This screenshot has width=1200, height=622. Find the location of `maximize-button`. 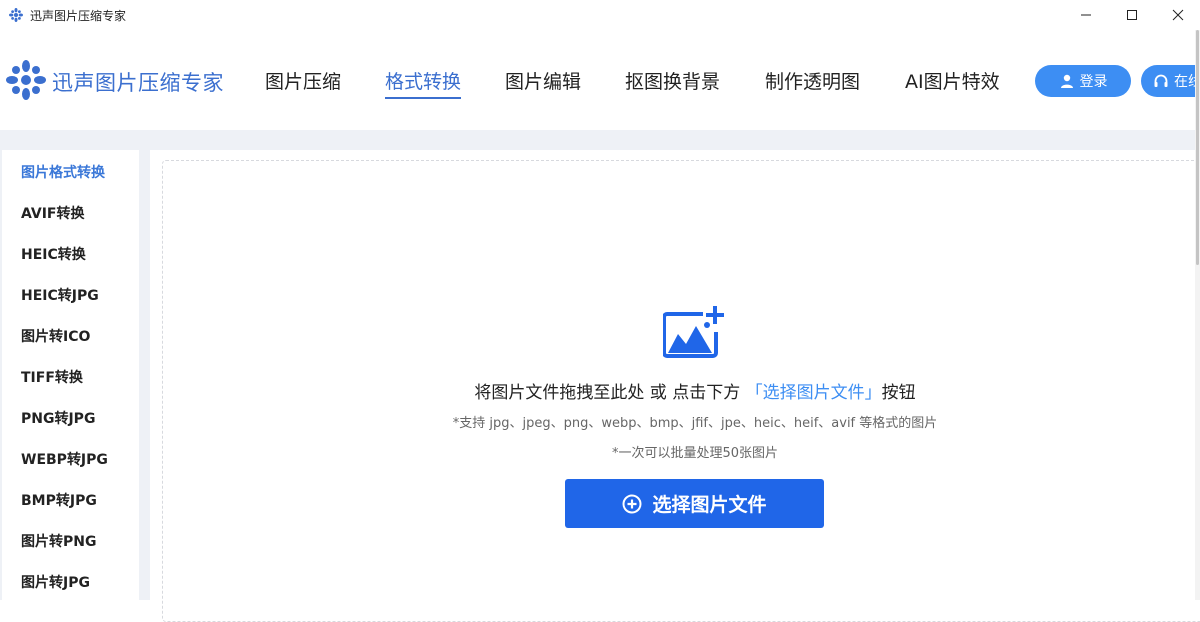

maximize-button is located at coordinates (1132, 15).